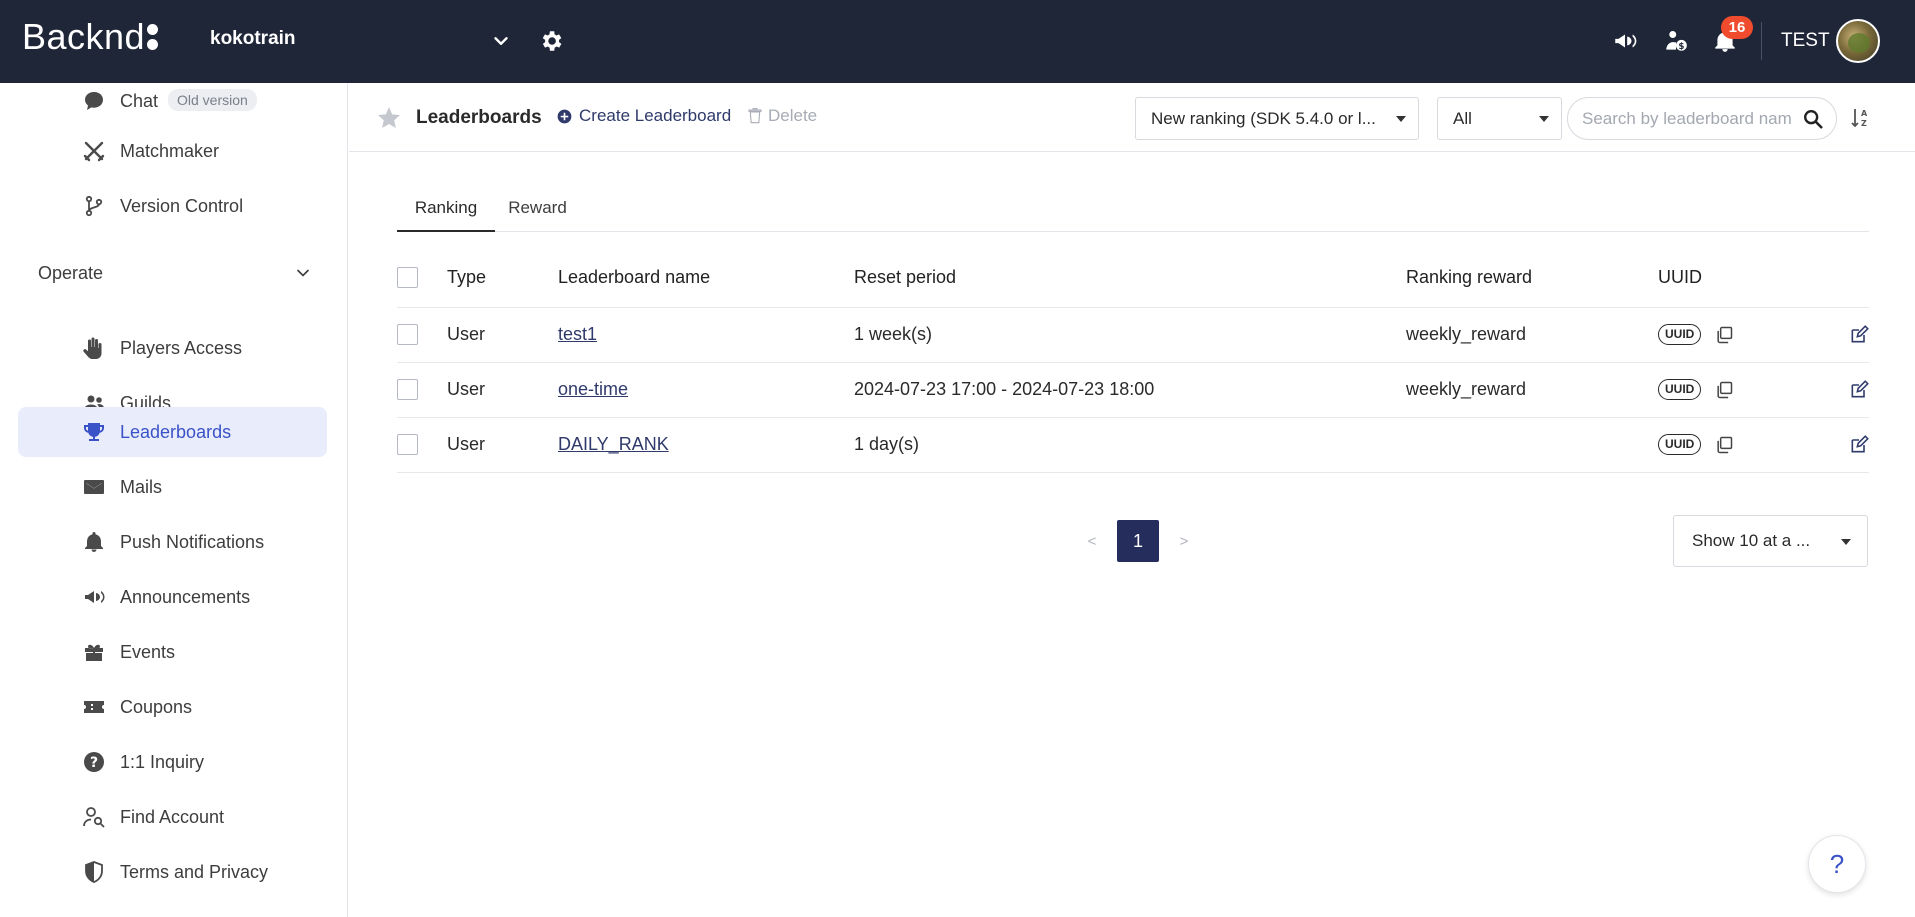 The image size is (1915, 917). What do you see at coordinates (1130, 390) in the screenshot?
I see `row-reset: 2024-07-23 17:00 - 2024-07-23 18:00` at bounding box center [1130, 390].